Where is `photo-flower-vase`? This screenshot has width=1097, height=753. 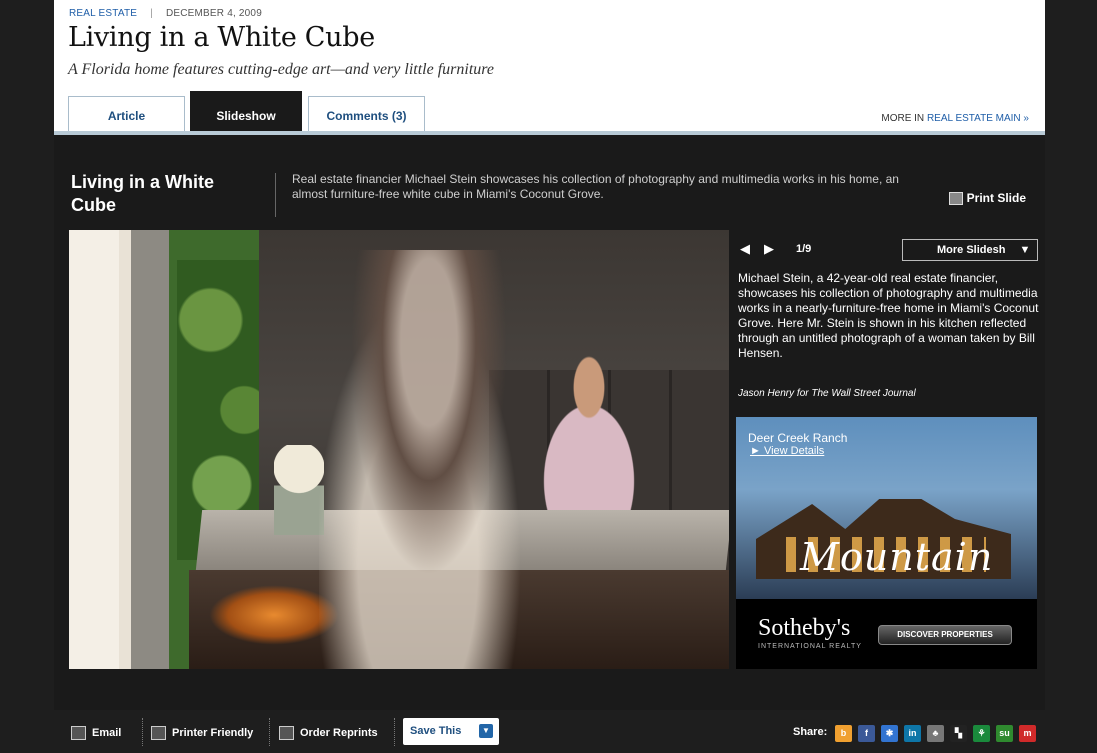
photo-flower-vase is located at coordinates (299, 490).